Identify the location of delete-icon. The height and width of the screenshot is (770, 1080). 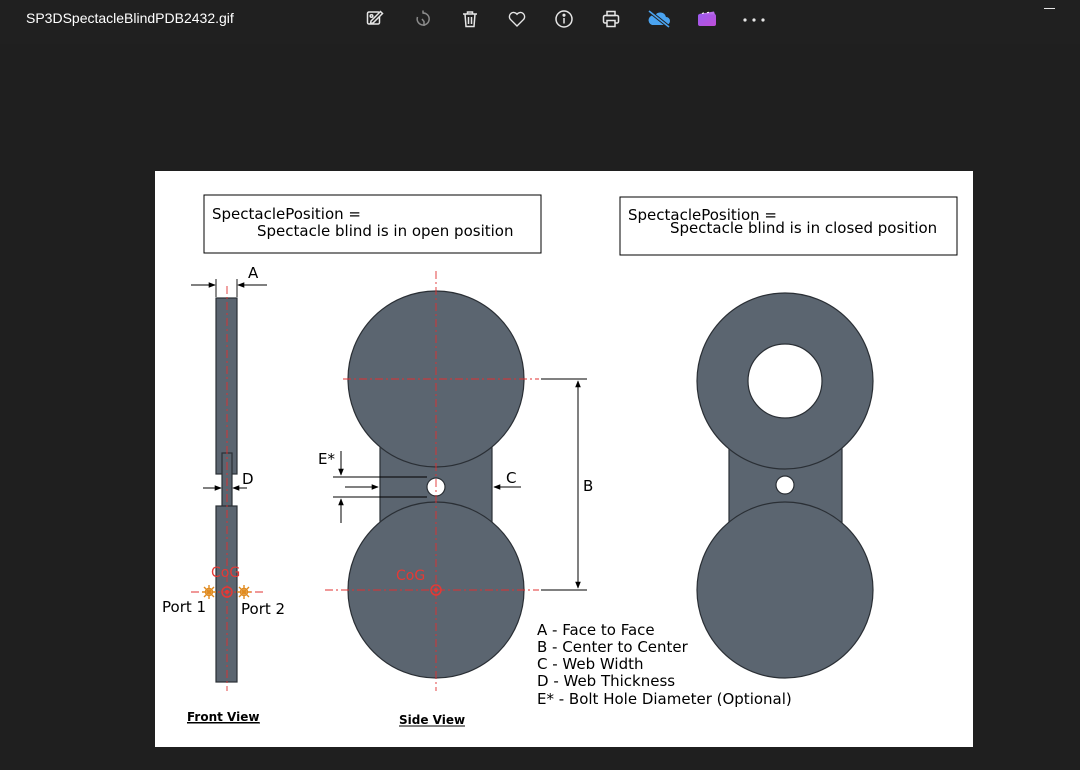
(470, 19).